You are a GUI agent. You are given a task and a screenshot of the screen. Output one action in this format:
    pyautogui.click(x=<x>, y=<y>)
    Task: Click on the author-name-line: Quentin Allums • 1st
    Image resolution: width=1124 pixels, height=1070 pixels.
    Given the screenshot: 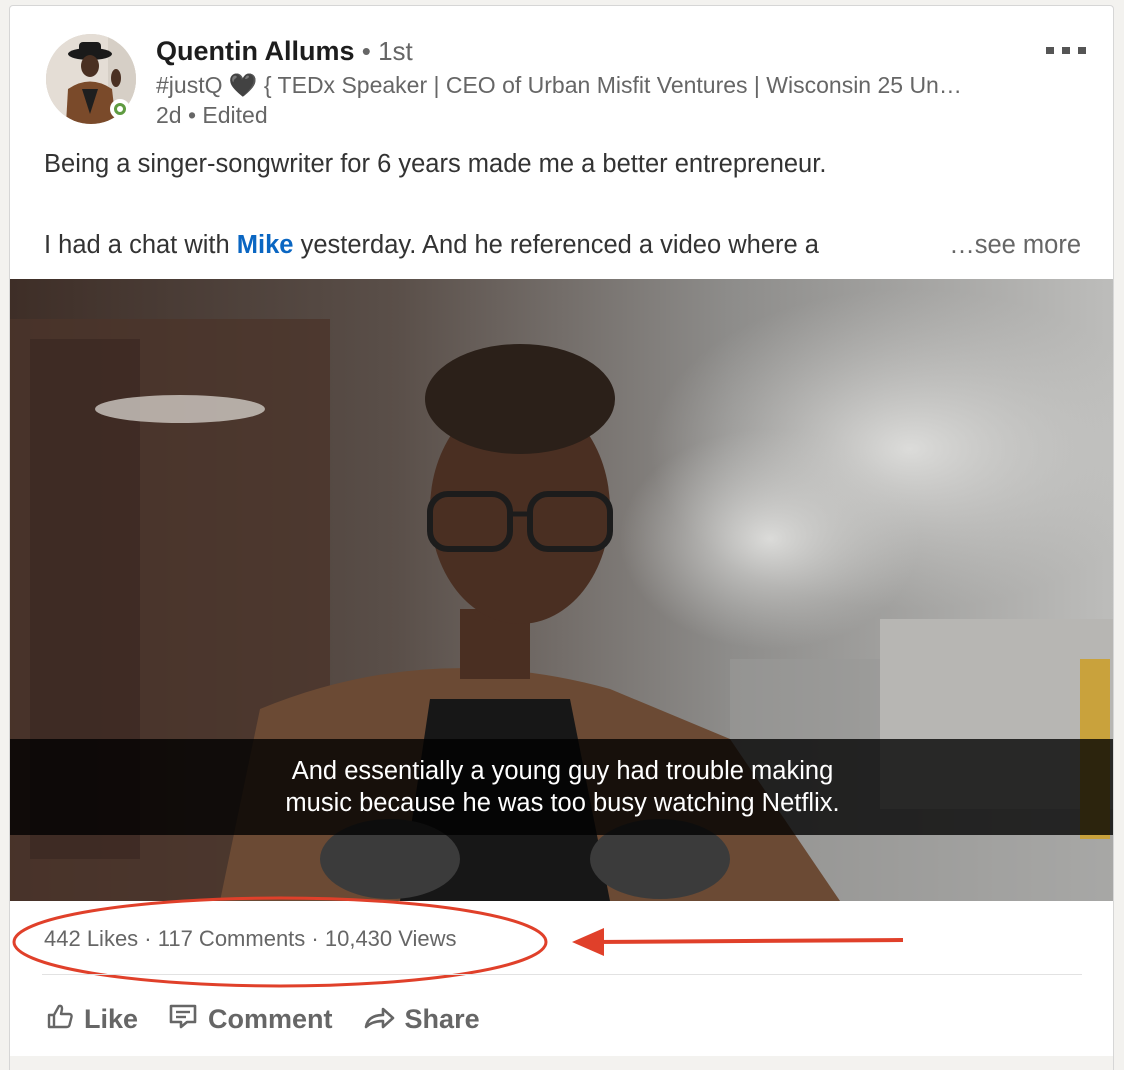 What is the action you would take?
    pyautogui.click(x=284, y=51)
    